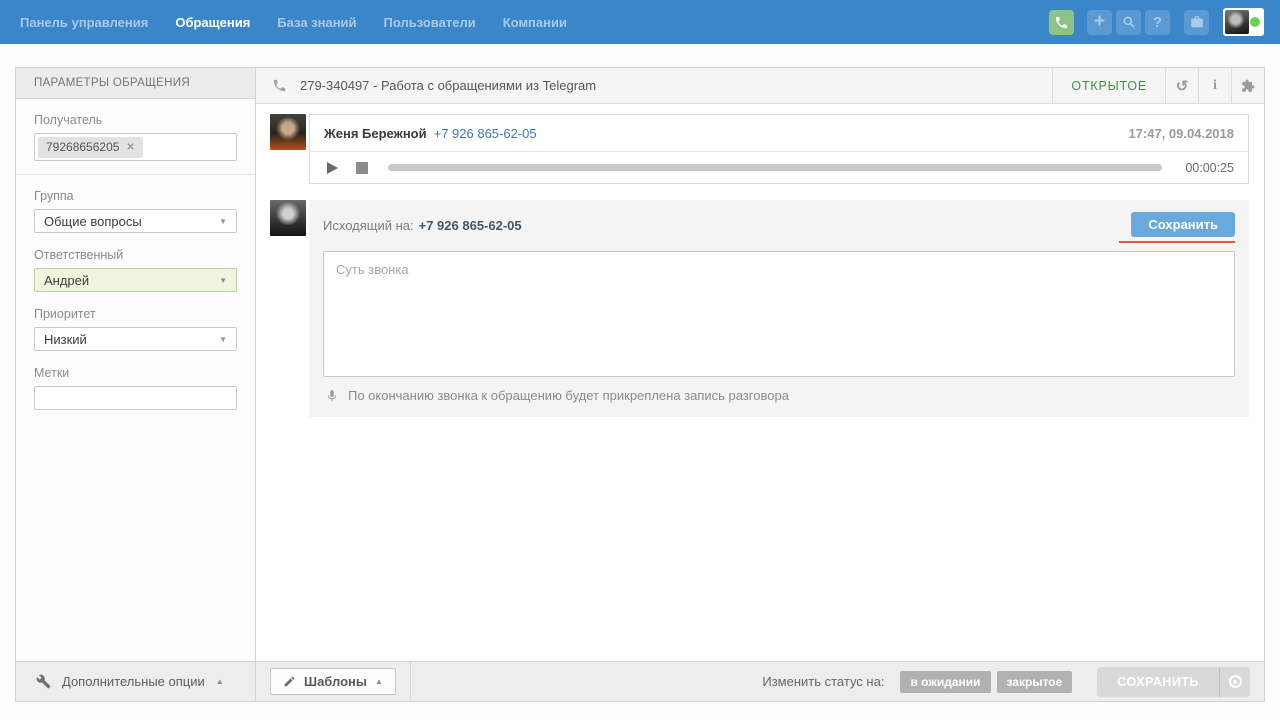 This screenshot has width=1280, height=720. What do you see at coordinates (362, 167) in the screenshot?
I see `stop-icon` at bounding box center [362, 167].